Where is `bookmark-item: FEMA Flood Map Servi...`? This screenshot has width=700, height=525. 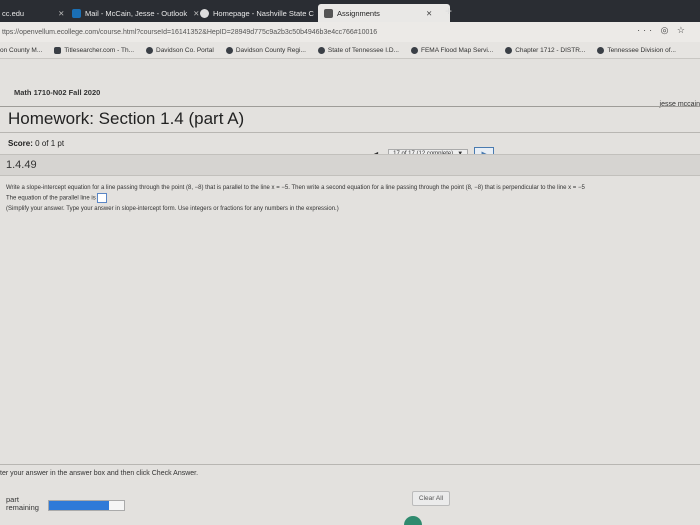 bookmark-item: FEMA Flood Map Servi... is located at coordinates (452, 50).